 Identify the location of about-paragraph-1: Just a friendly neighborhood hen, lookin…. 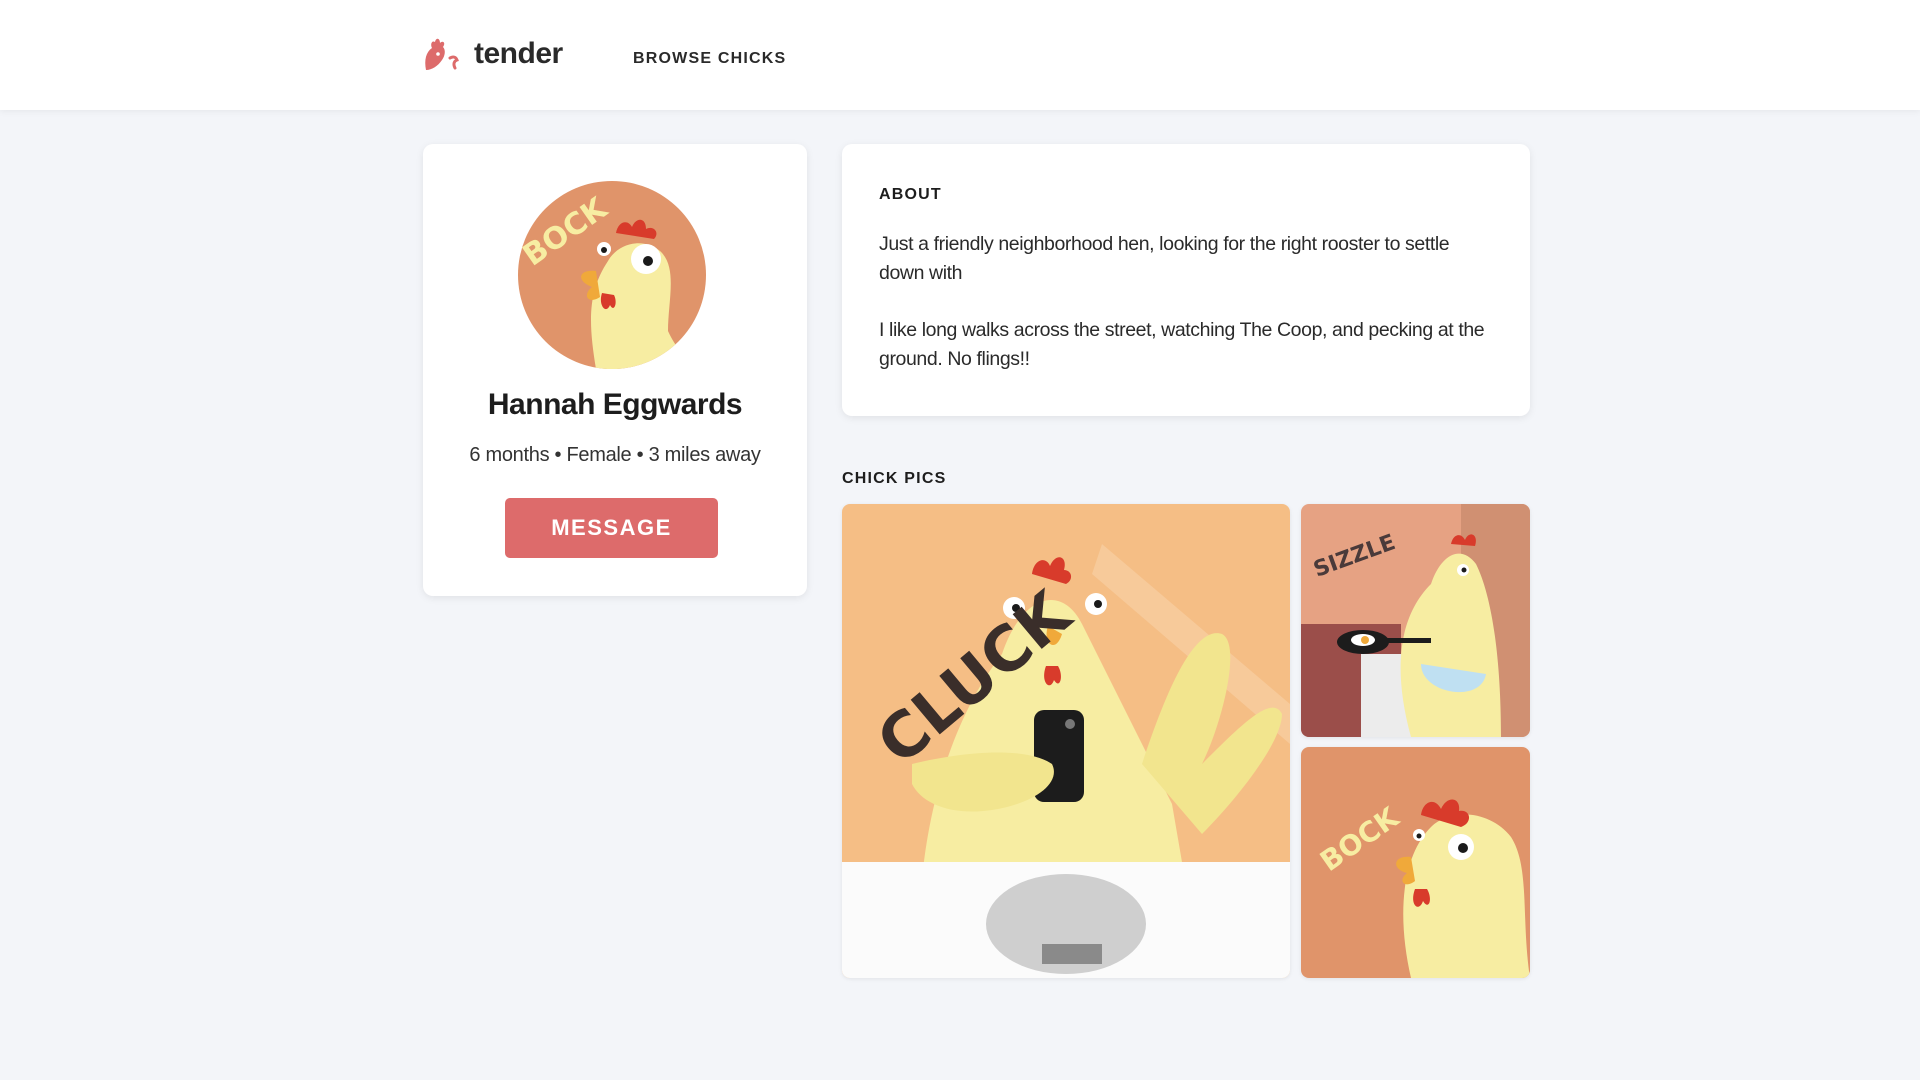
(1164, 258).